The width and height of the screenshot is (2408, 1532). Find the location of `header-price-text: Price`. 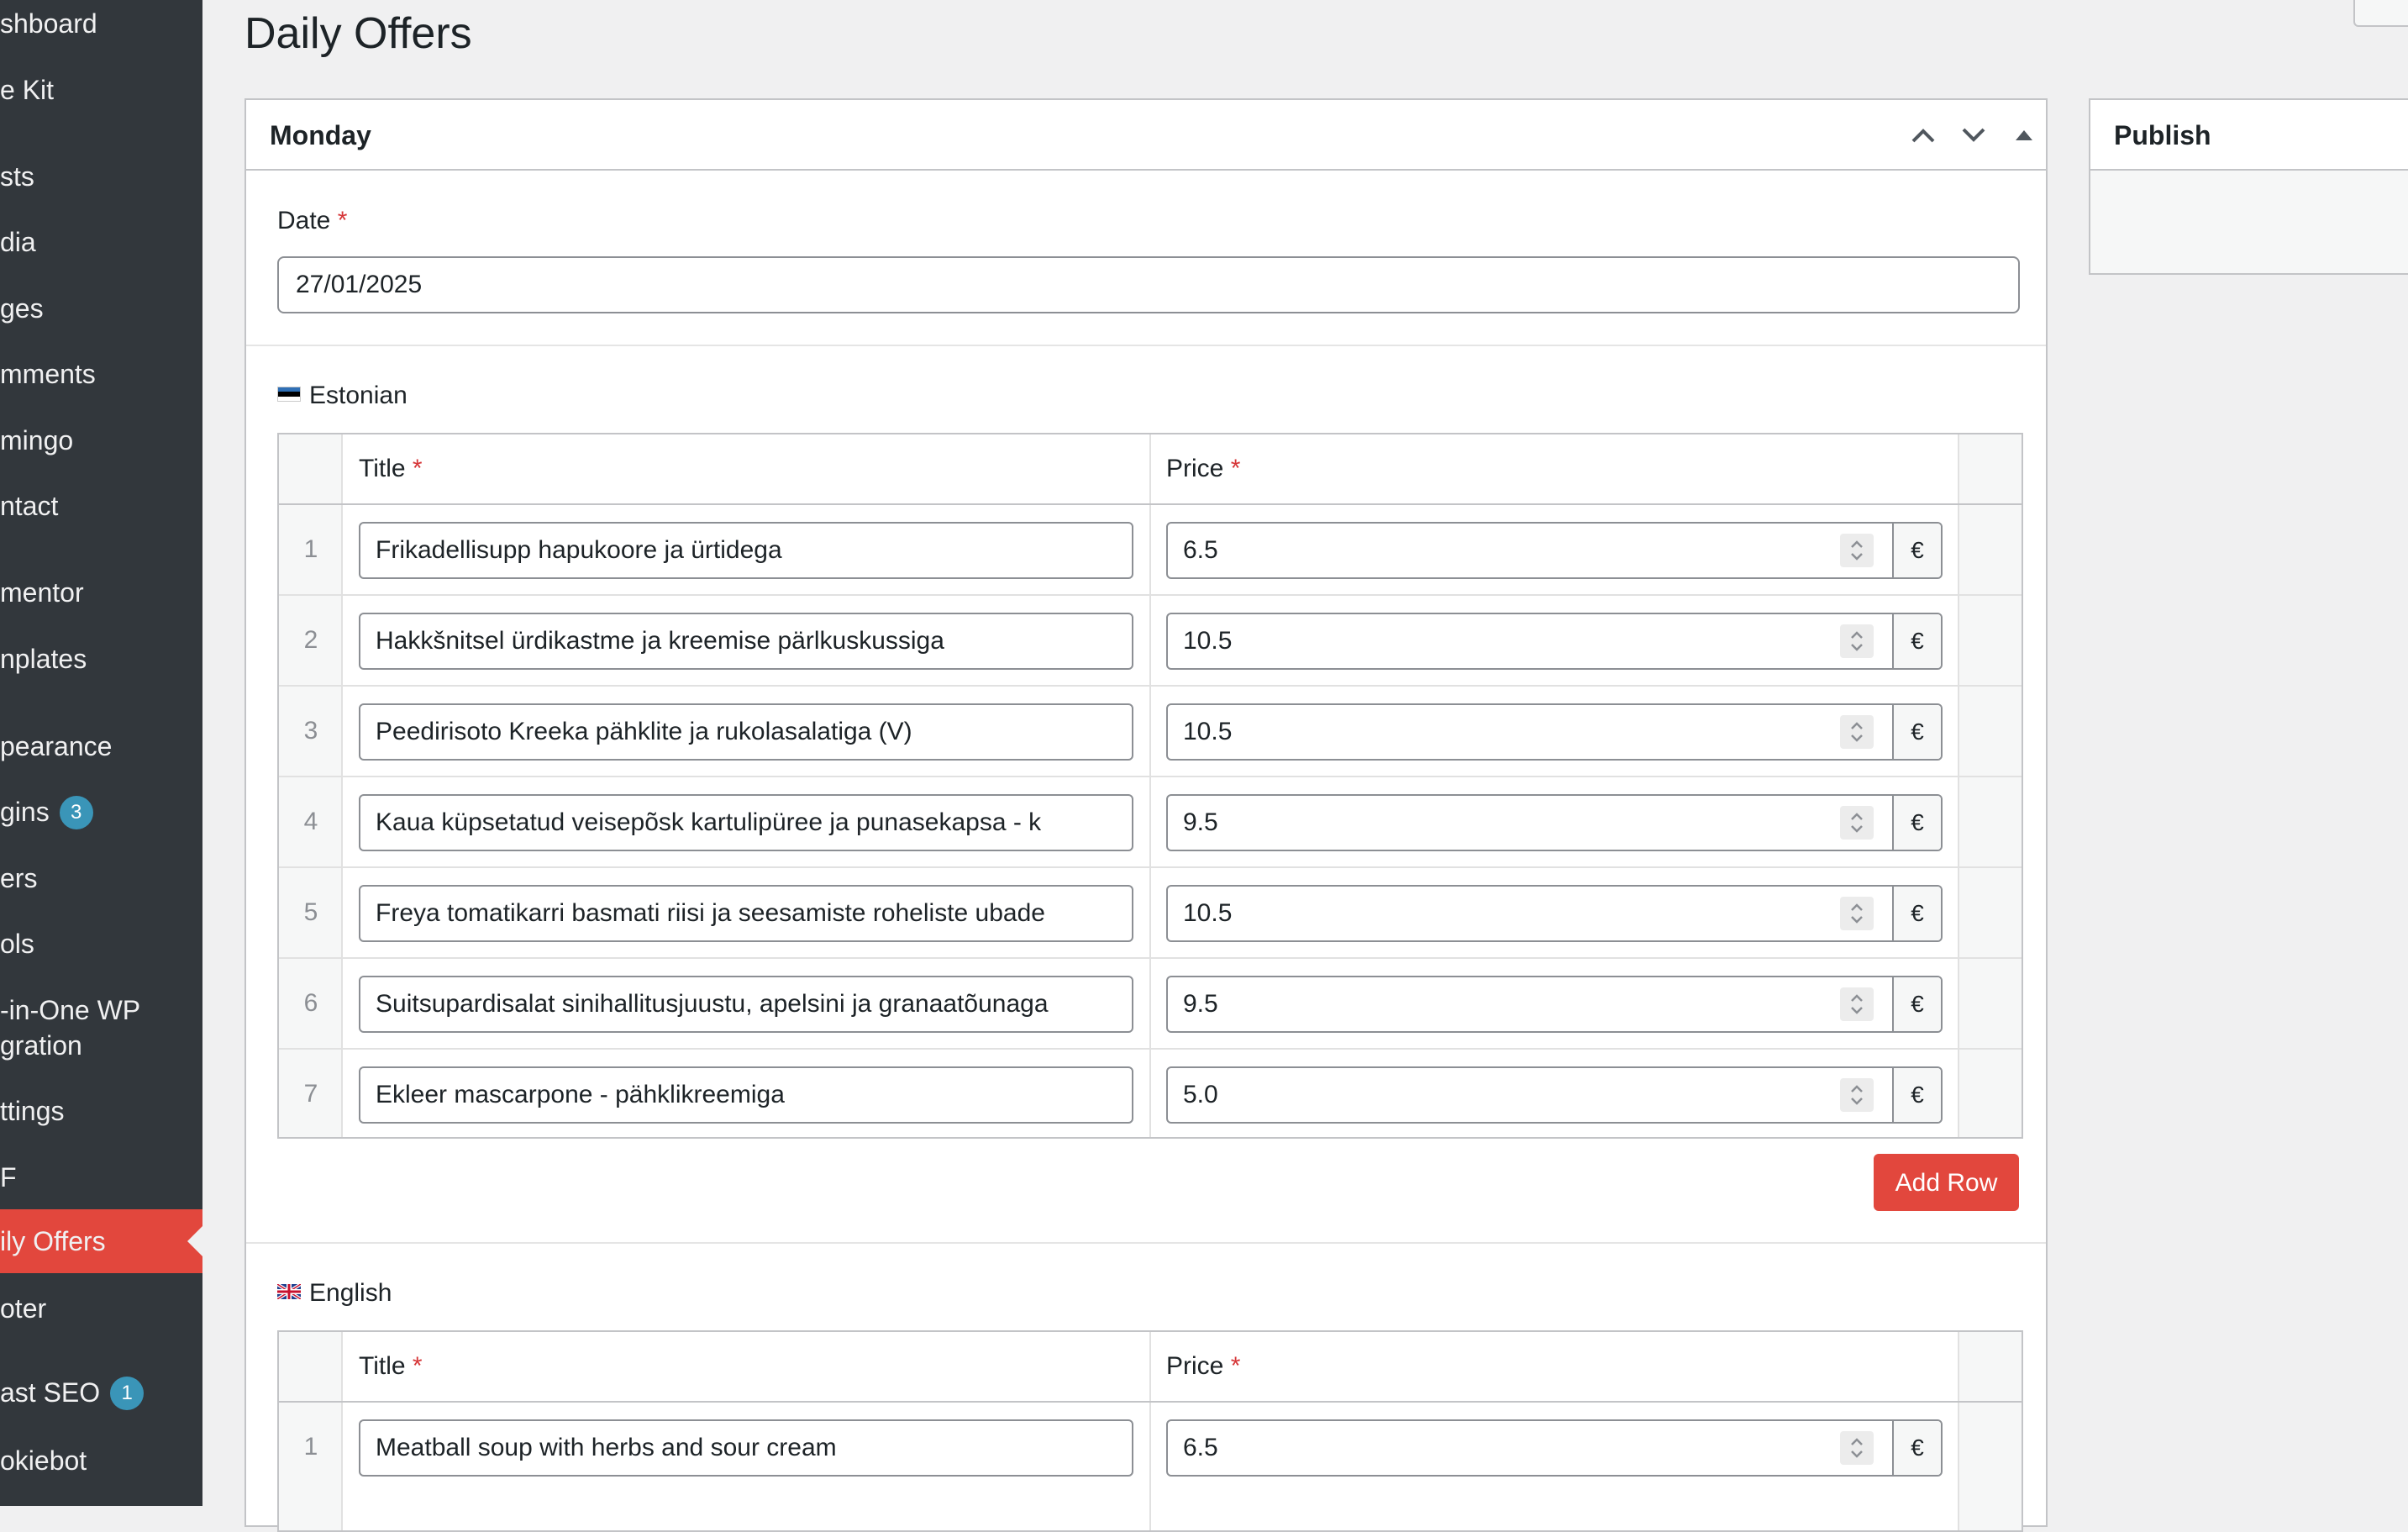

header-price-text: Price is located at coordinates (1195, 1366).